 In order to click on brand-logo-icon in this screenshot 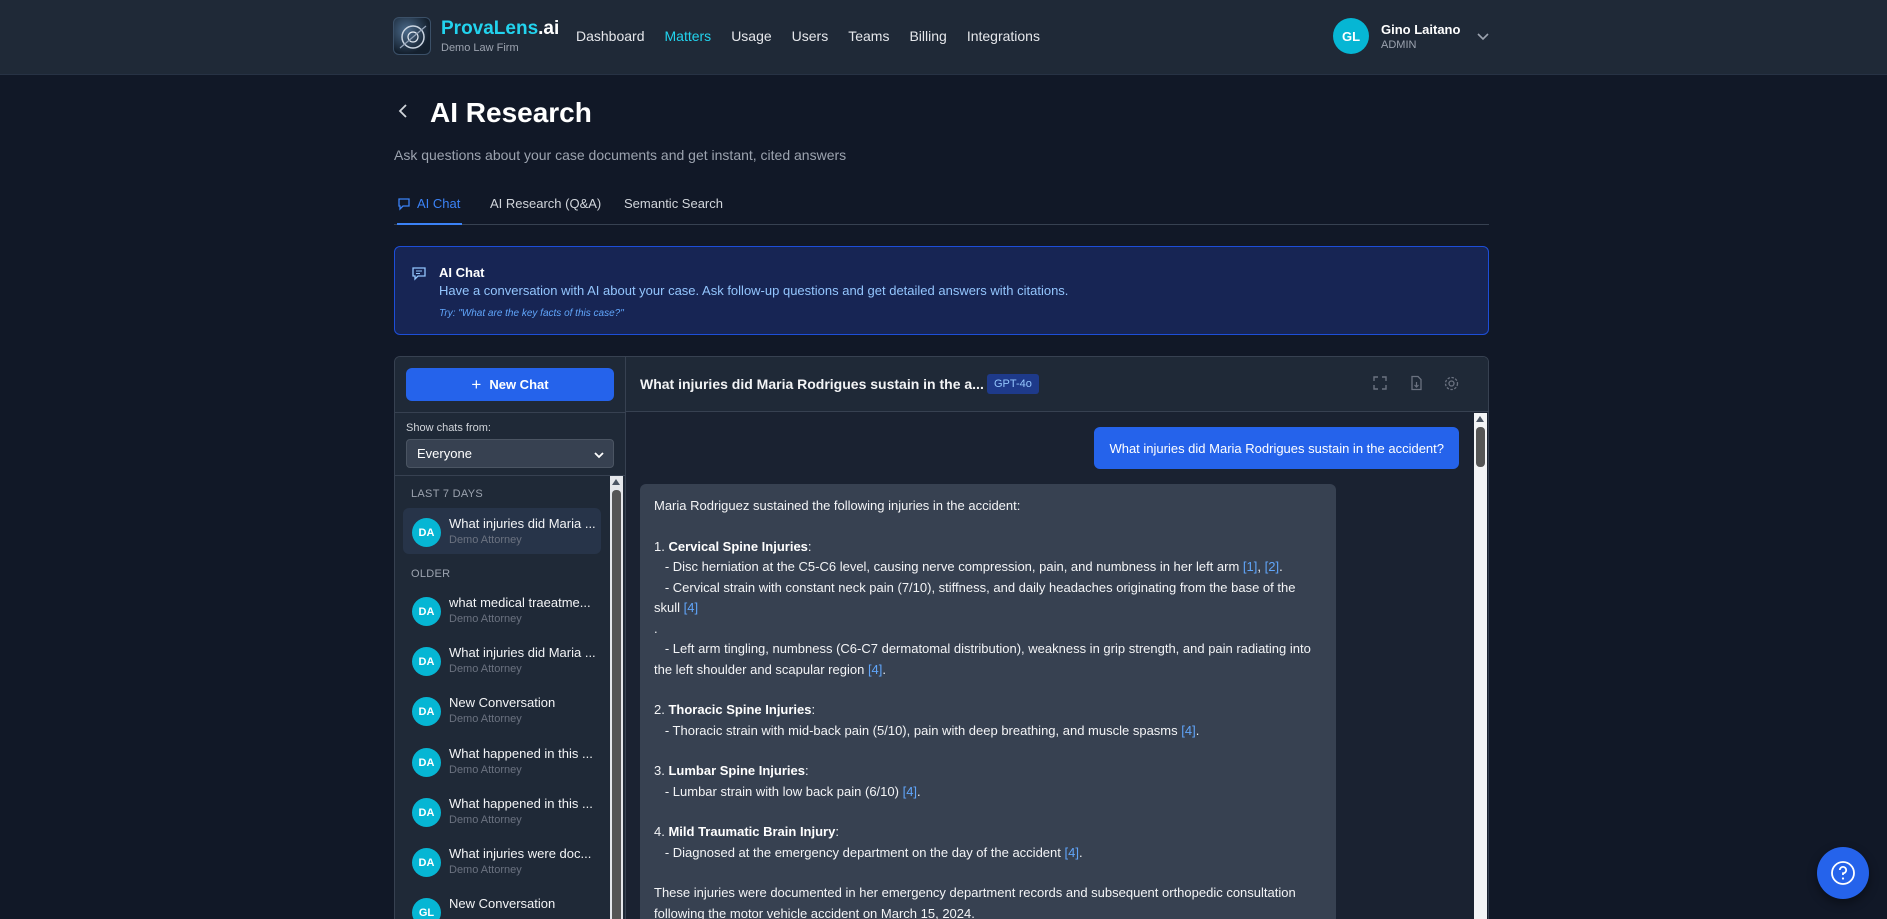, I will do `click(412, 36)`.